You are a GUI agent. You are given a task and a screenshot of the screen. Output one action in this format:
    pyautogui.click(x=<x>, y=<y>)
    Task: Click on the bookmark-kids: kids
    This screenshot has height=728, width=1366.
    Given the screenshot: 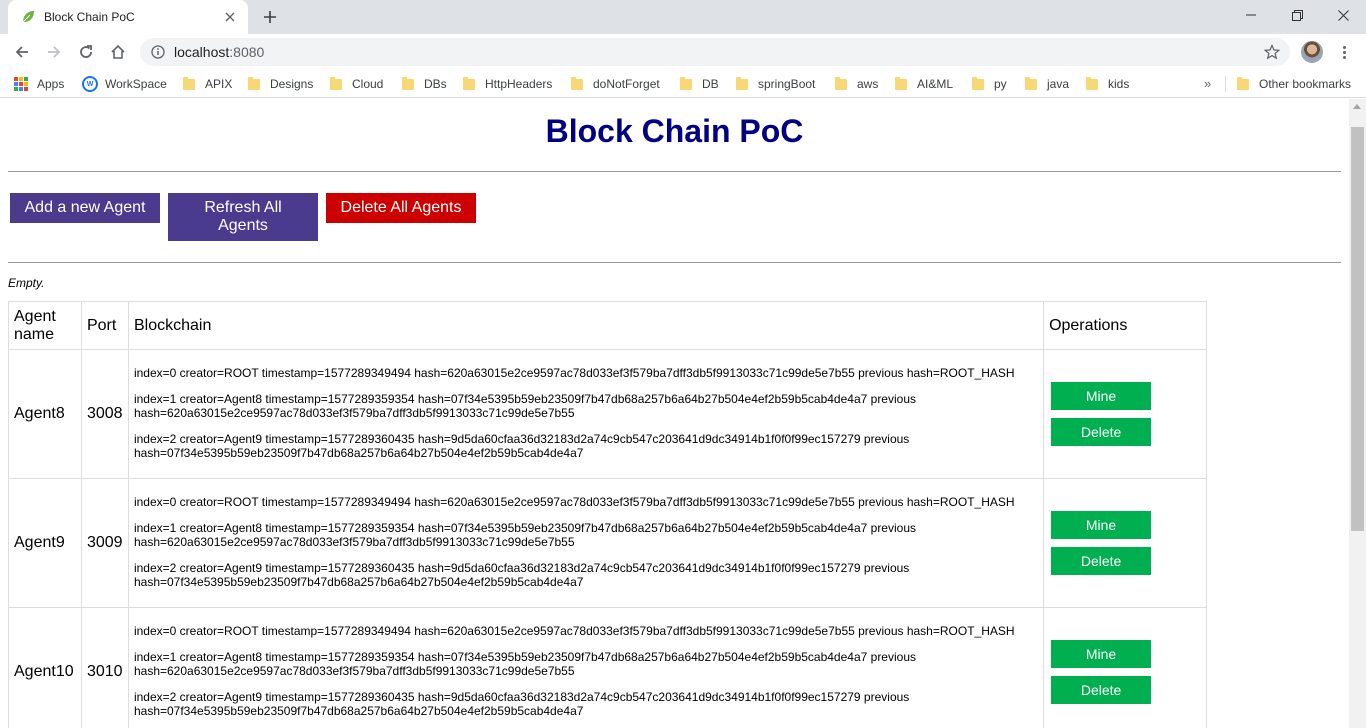 What is the action you would take?
    pyautogui.click(x=1107, y=84)
    